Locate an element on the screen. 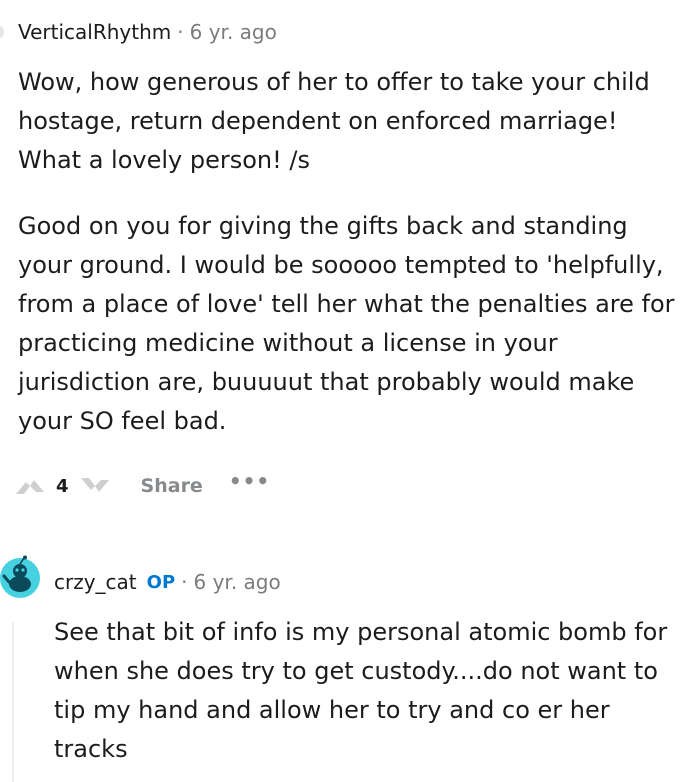 The image size is (700, 782). op-badge: OP is located at coordinates (161, 582).